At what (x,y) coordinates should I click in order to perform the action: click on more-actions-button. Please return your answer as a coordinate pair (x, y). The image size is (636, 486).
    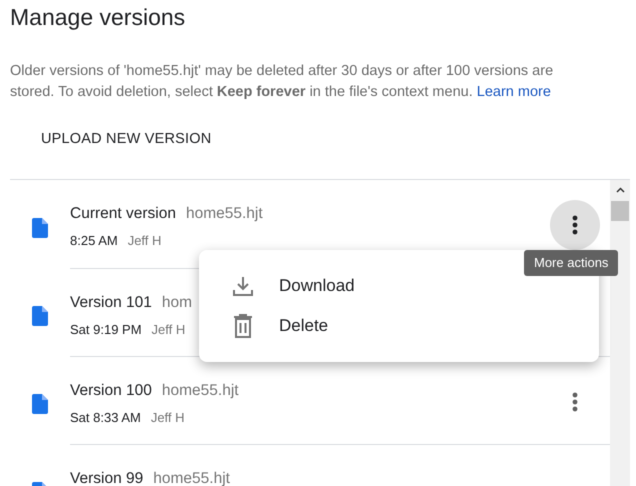
    Looking at the image, I should click on (575, 225).